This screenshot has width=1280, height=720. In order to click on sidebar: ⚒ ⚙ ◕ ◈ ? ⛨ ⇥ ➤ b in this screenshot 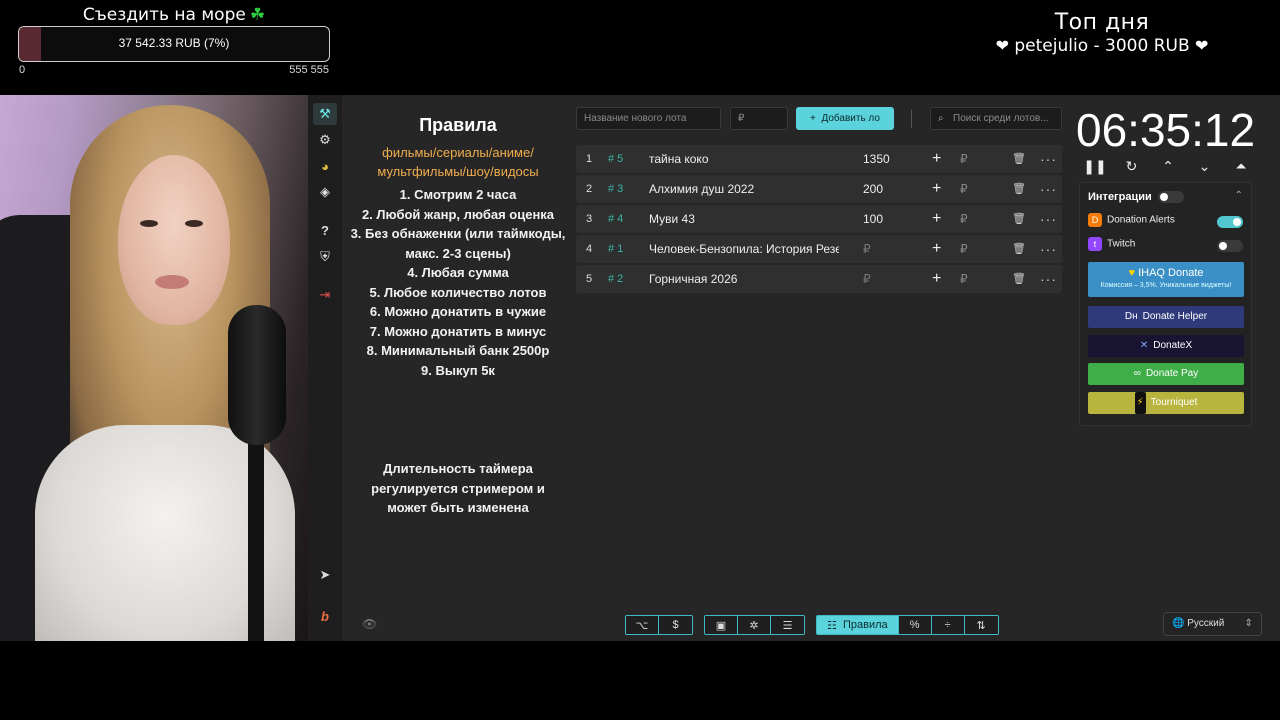, I will do `click(325, 368)`.